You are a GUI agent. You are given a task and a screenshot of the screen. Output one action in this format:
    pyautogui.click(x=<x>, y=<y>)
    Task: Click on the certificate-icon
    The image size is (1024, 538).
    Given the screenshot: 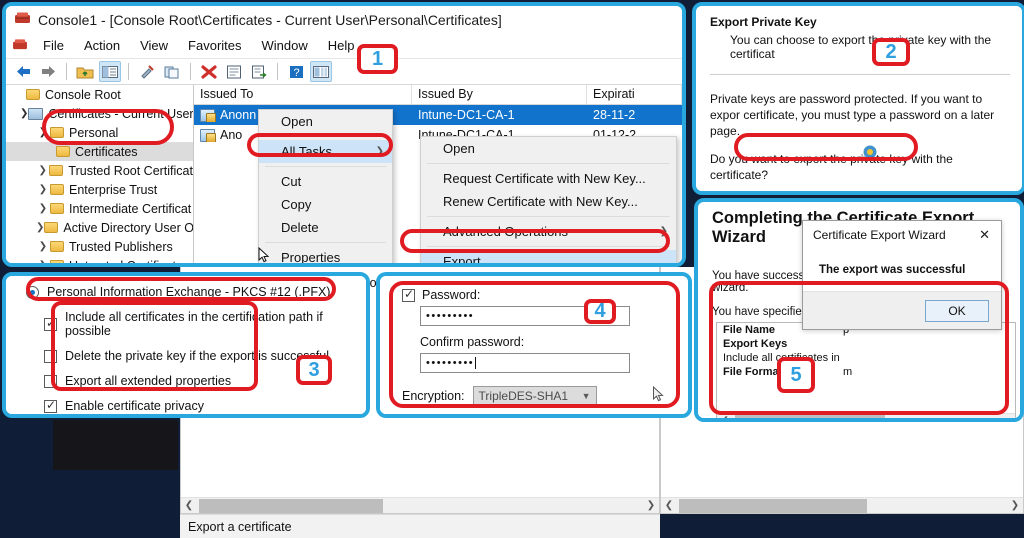 What is the action you would take?
    pyautogui.click(x=208, y=135)
    